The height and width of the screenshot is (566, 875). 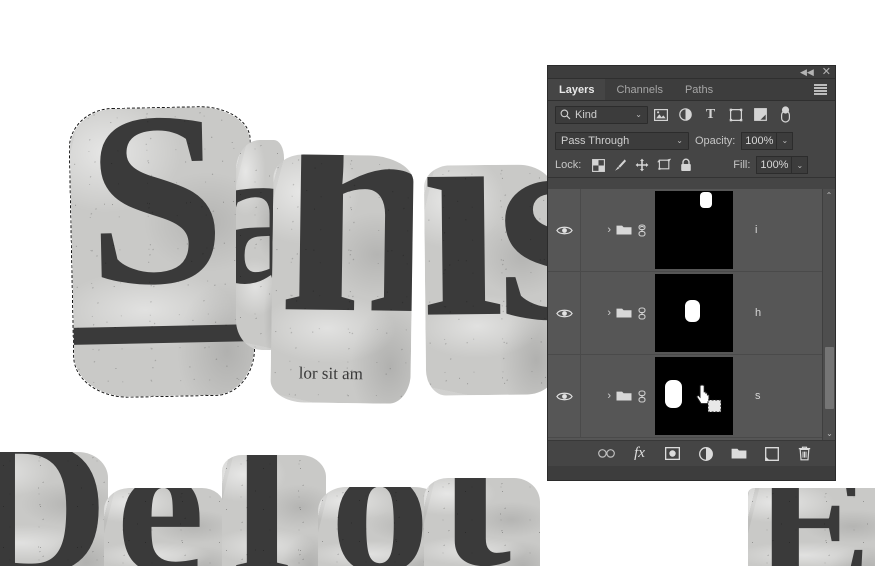 I want to click on layer-list-vertical-scrollbar: ⌃ ⌄, so click(x=828, y=314).